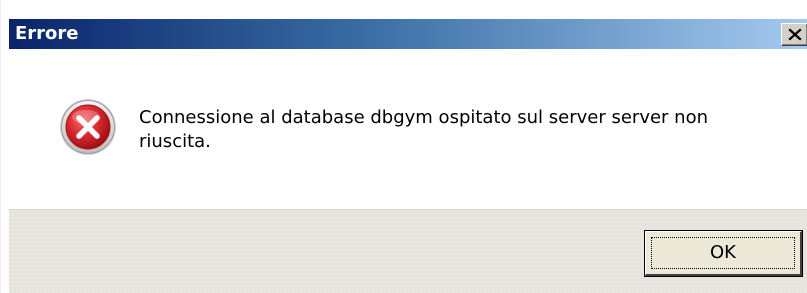  What do you see at coordinates (47, 33) in the screenshot?
I see `dialog-title: Errore` at bounding box center [47, 33].